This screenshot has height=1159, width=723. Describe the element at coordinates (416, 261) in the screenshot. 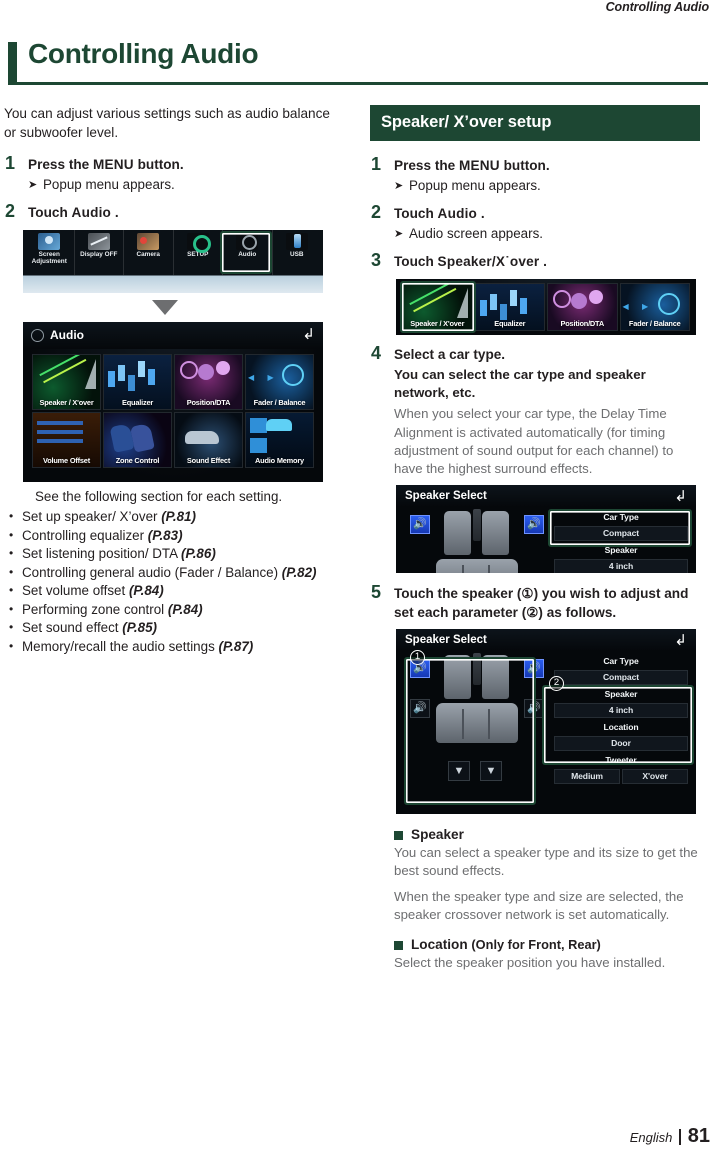

I see `step-heading-pre: Touch` at that location.